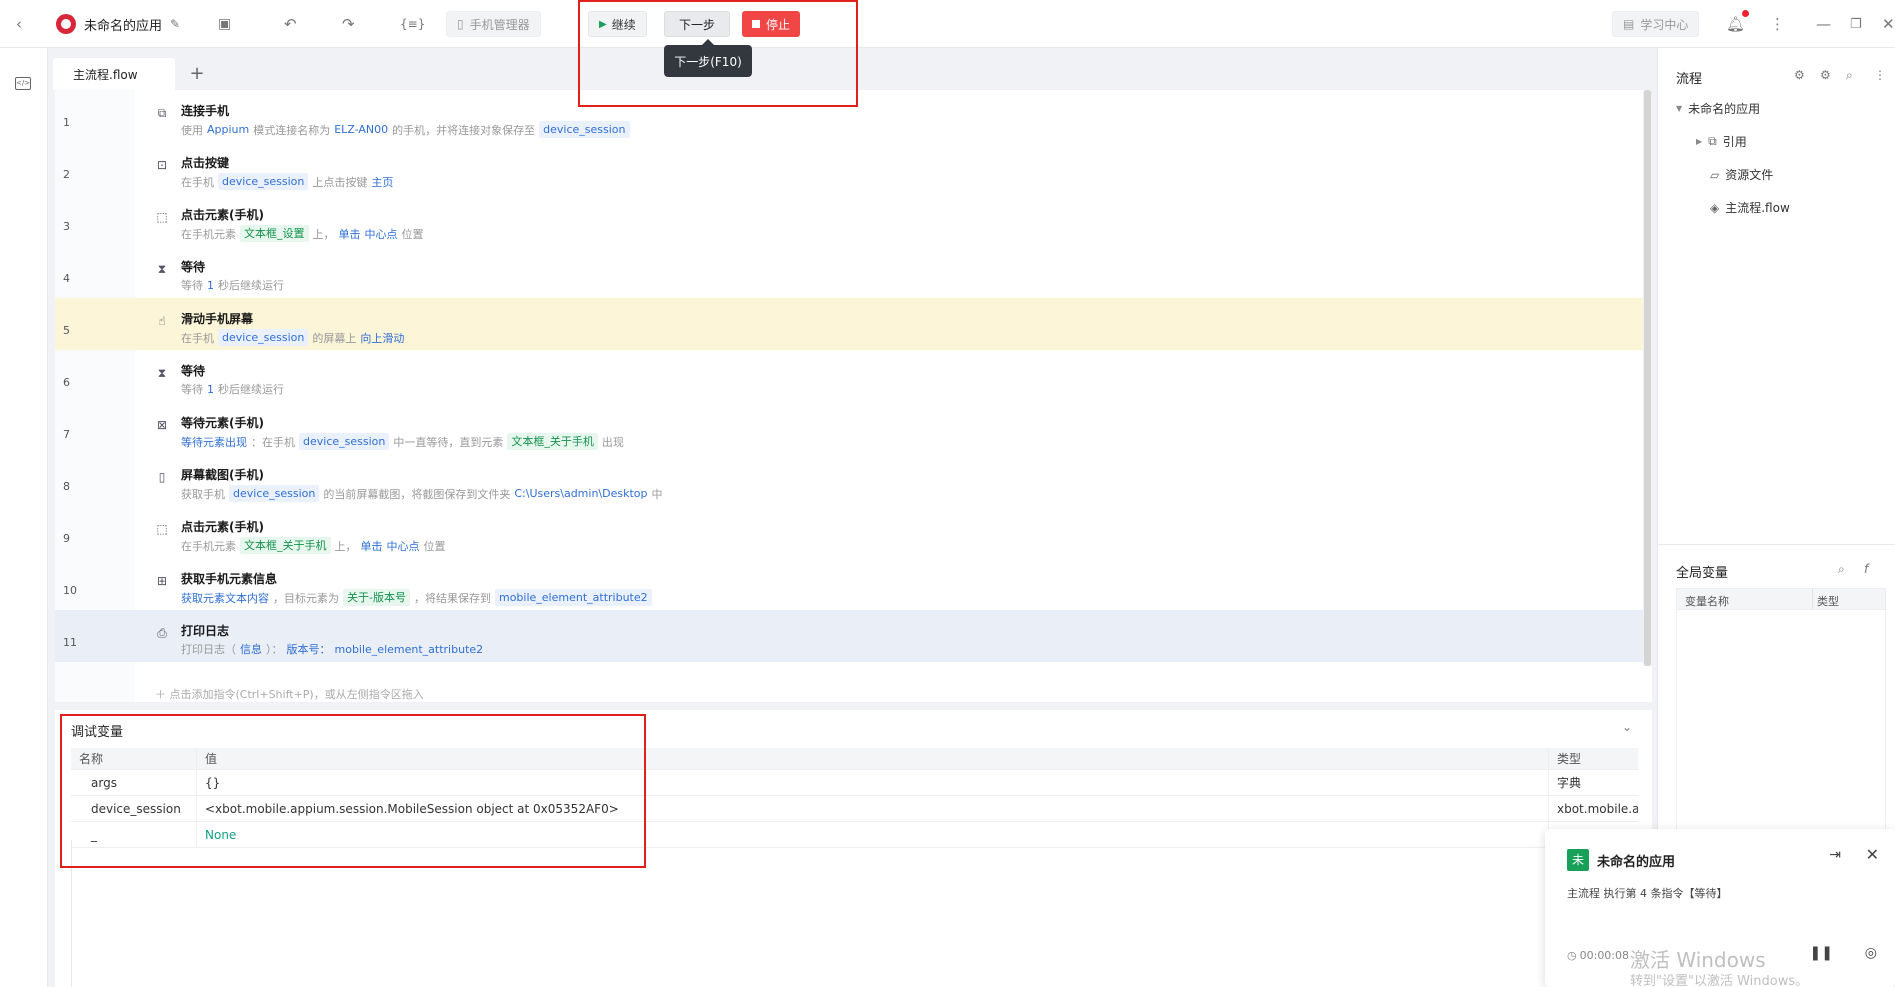  What do you see at coordinates (222, 527) in the screenshot?
I see `step-title: 点击元素(手机)` at bounding box center [222, 527].